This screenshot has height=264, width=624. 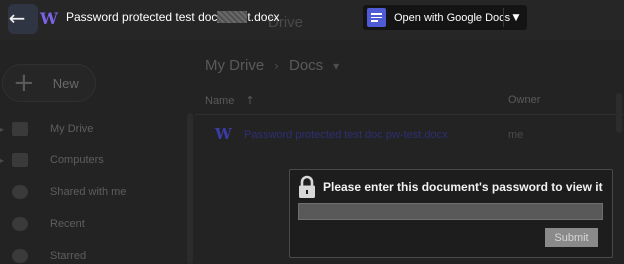 I want to click on button-divider, so click(x=503, y=17).